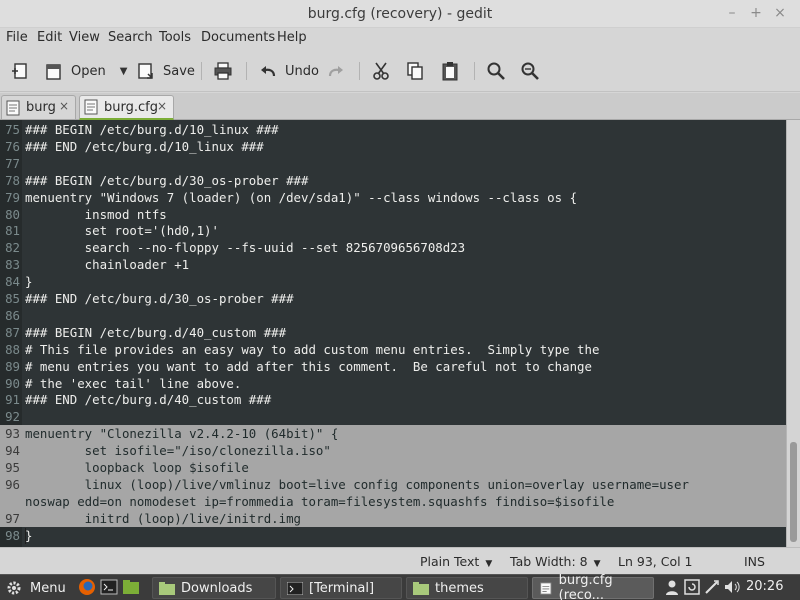  What do you see at coordinates (124, 71) in the screenshot?
I see `open-dropdown-icon: ▼` at bounding box center [124, 71].